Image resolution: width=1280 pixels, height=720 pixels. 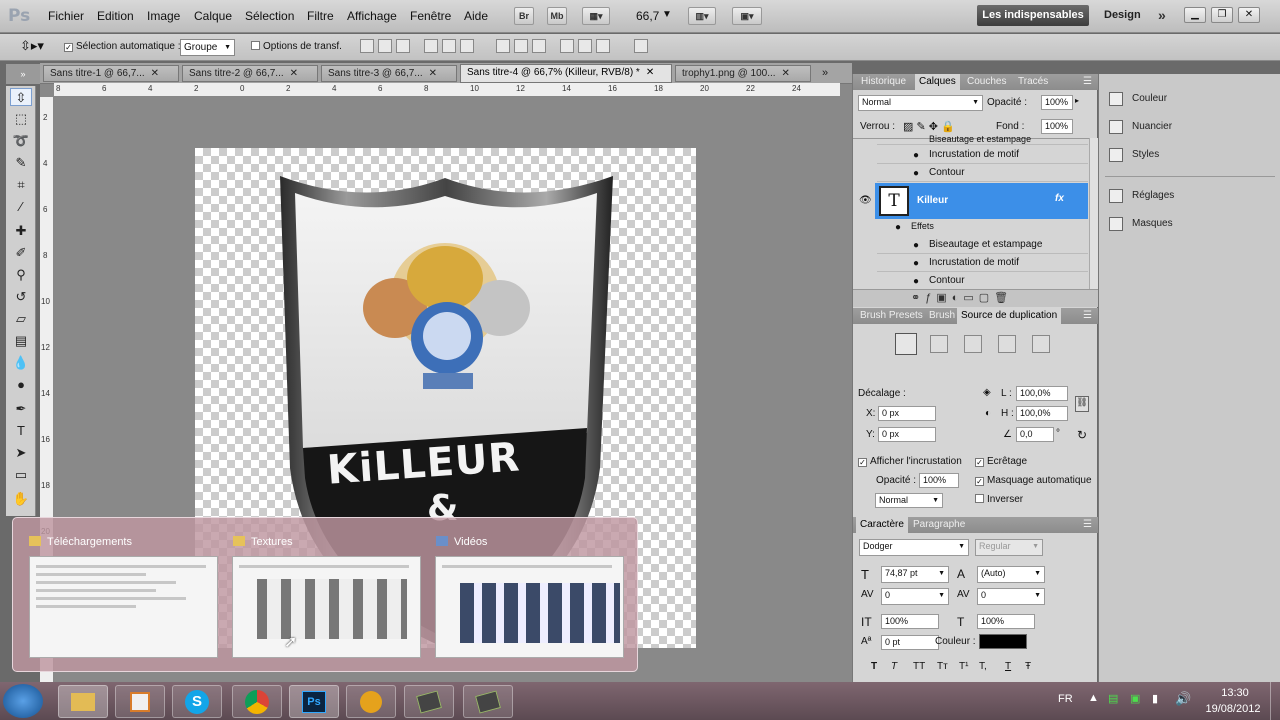 What do you see at coordinates (21, 141) in the screenshot?
I see `lasso-tool-icon: ➰` at bounding box center [21, 141].